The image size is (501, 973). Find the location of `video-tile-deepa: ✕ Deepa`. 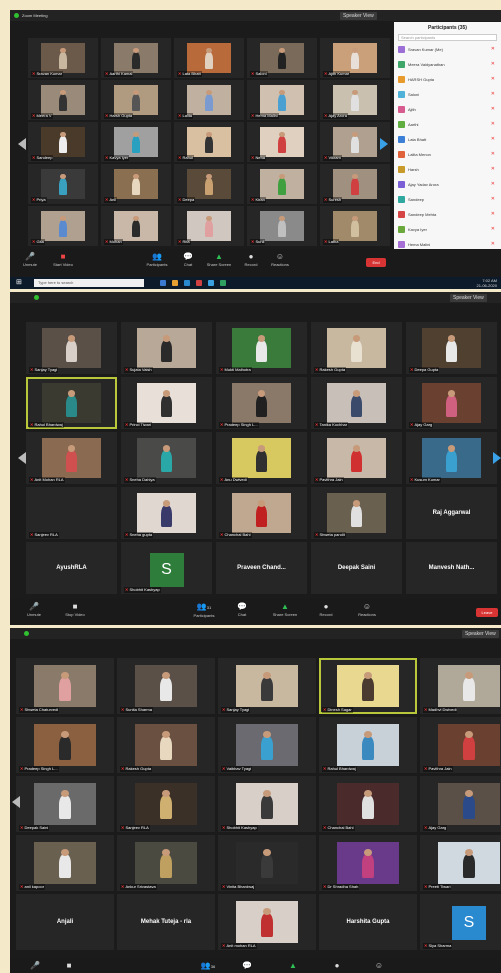

video-tile-deepa: ✕ Deepa is located at coordinates (209, 184).